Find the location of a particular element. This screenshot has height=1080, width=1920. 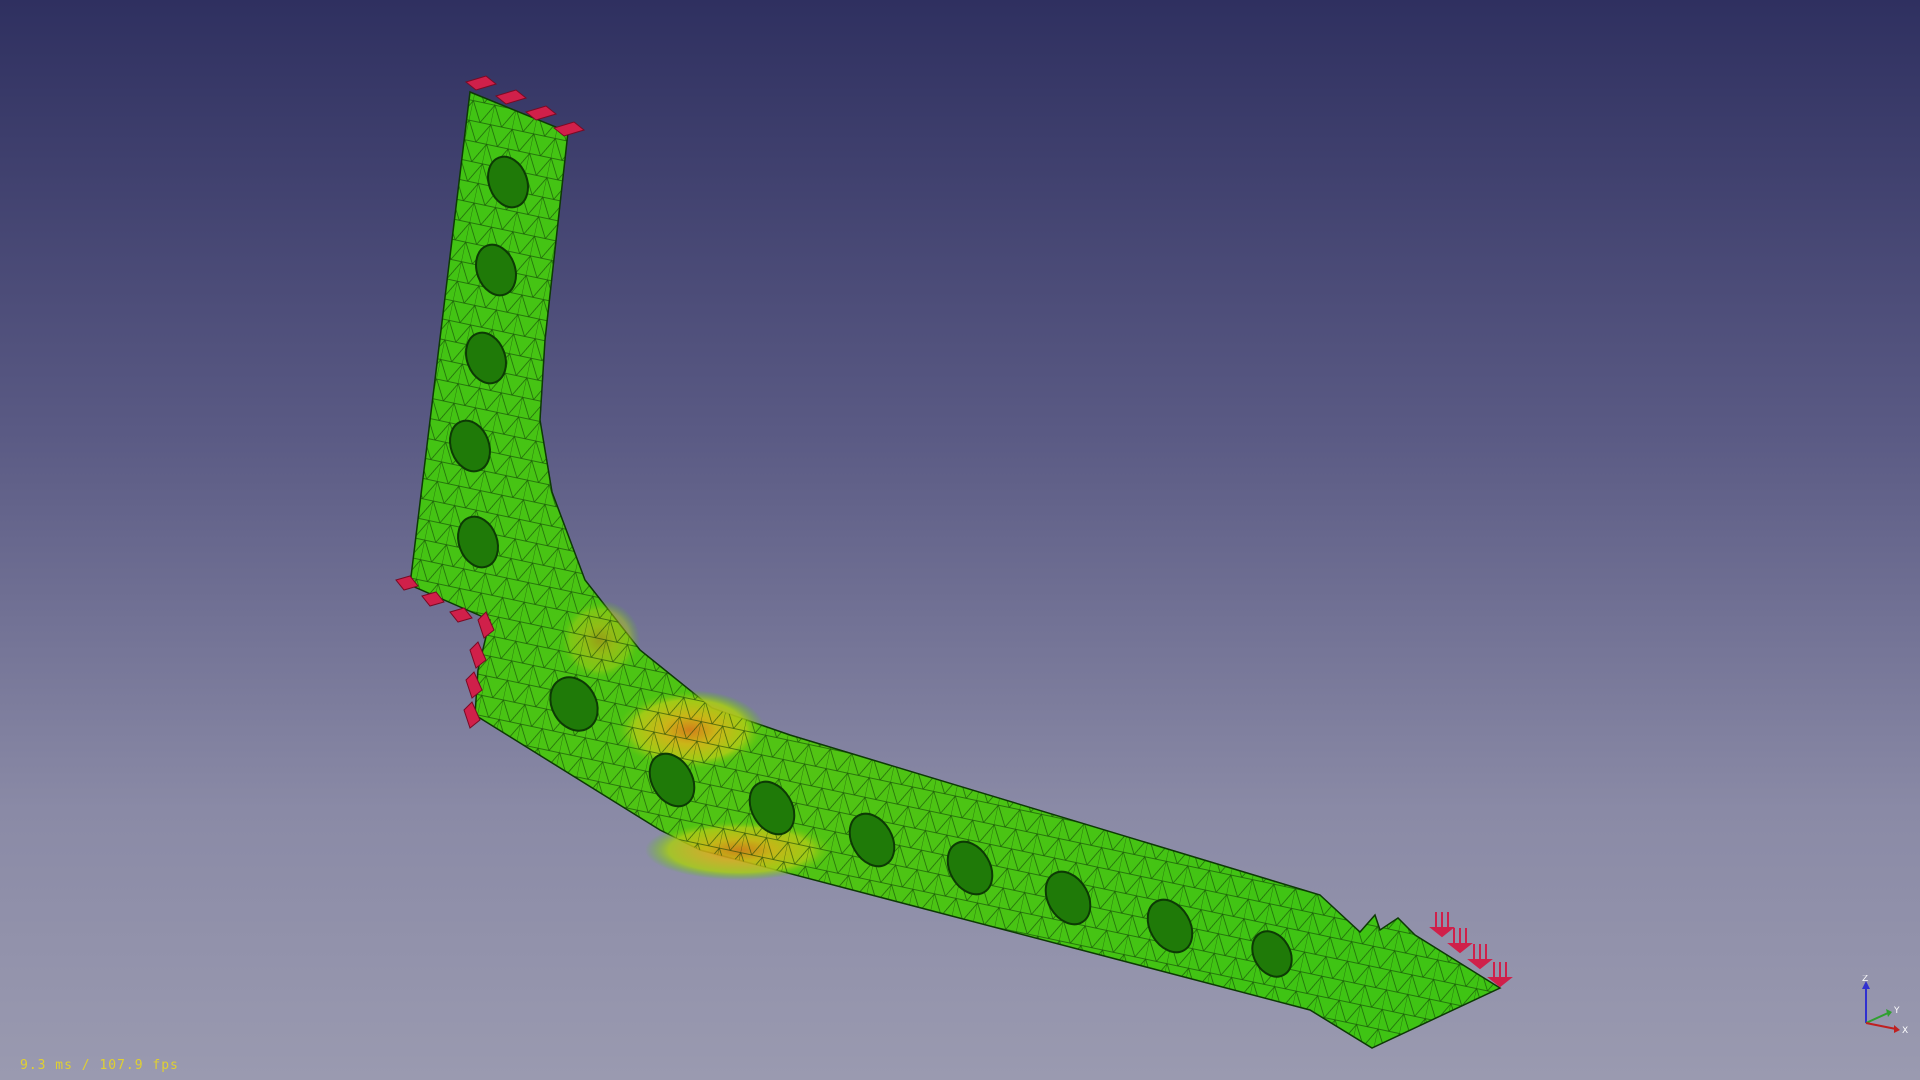

axis-z-label: Z is located at coordinates (1865, 979).